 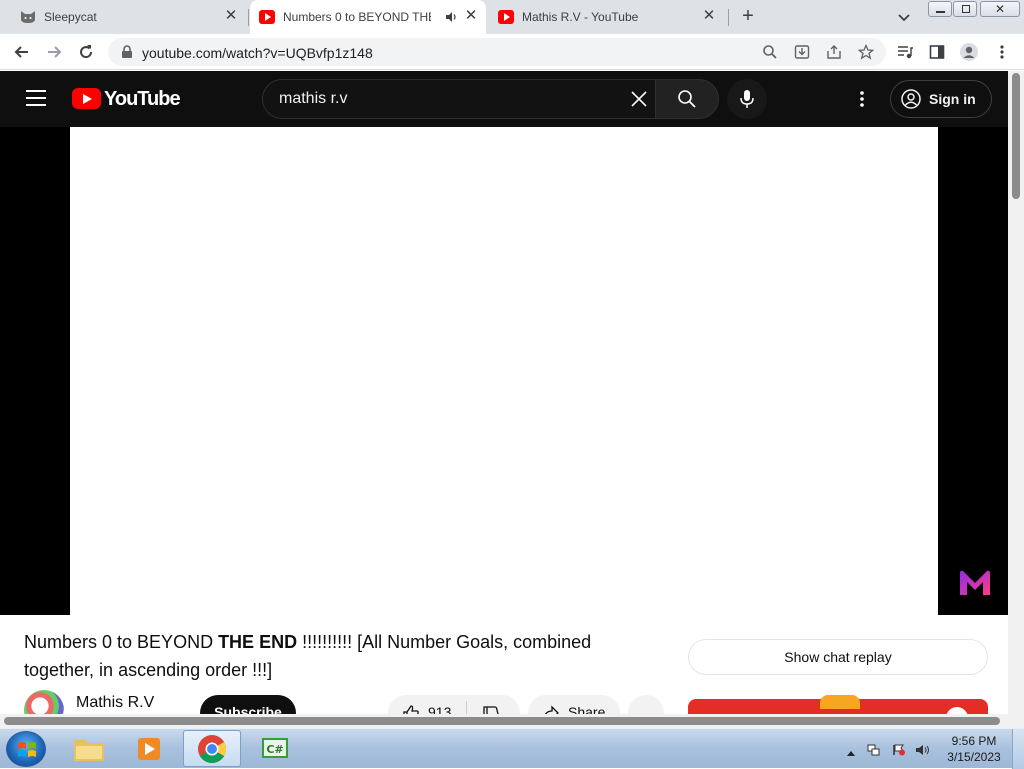 I want to click on restore-button, so click(x=965, y=9).